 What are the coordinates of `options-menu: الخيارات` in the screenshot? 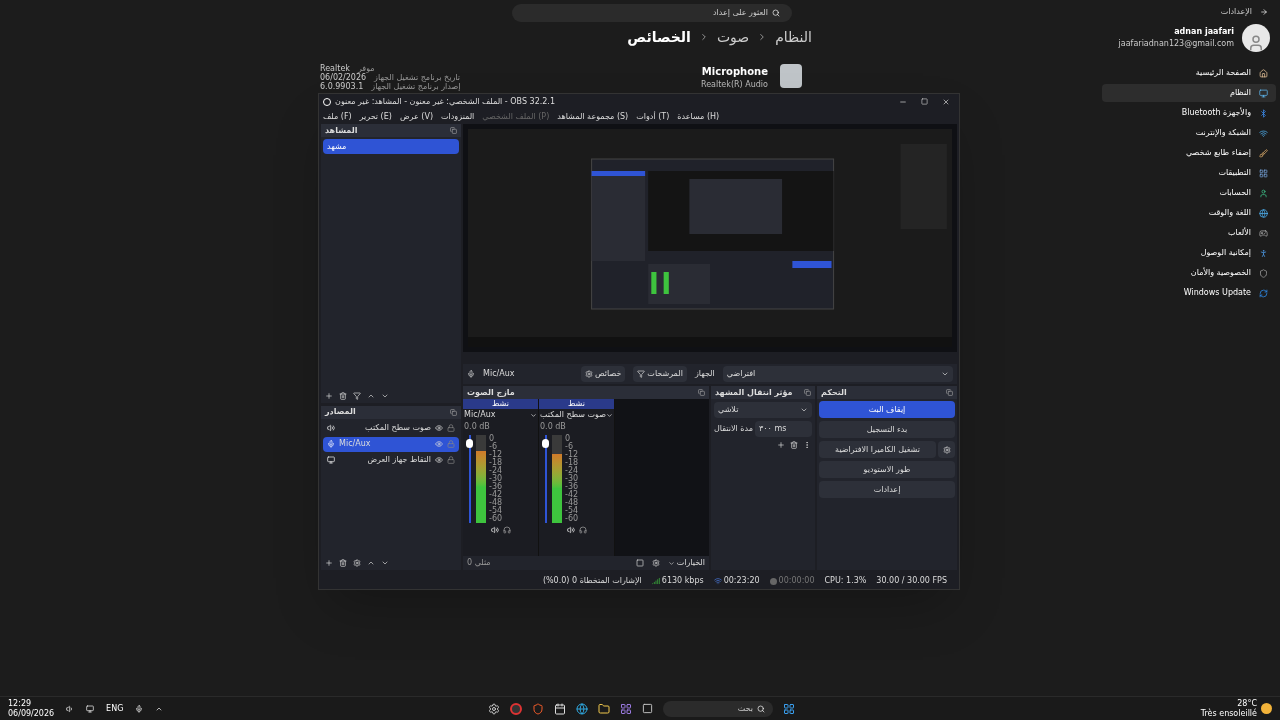 It's located at (686, 563).